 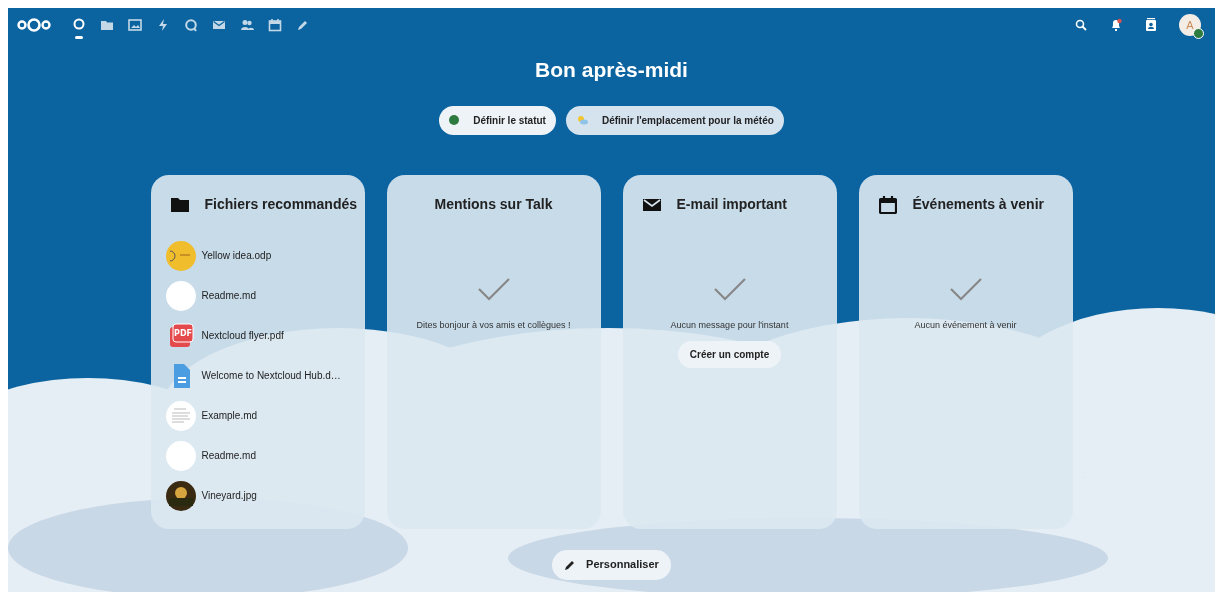 What do you see at coordinates (191, 25) in the screenshot?
I see `speech-bubble-icon` at bounding box center [191, 25].